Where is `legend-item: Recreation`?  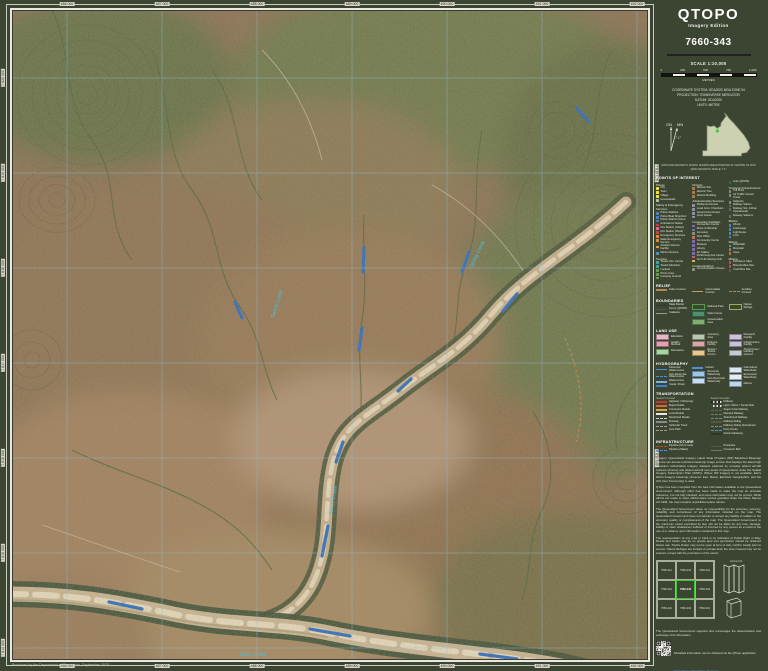 legend-item: Recreation is located at coordinates (672, 351).